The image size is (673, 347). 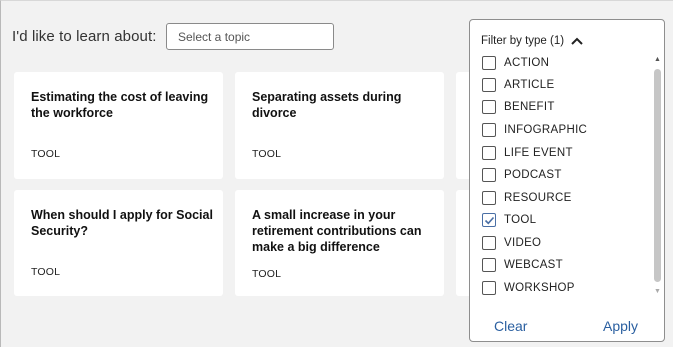 What do you see at coordinates (538, 198) in the screenshot?
I see `filter-option-label: RESOURCE` at bounding box center [538, 198].